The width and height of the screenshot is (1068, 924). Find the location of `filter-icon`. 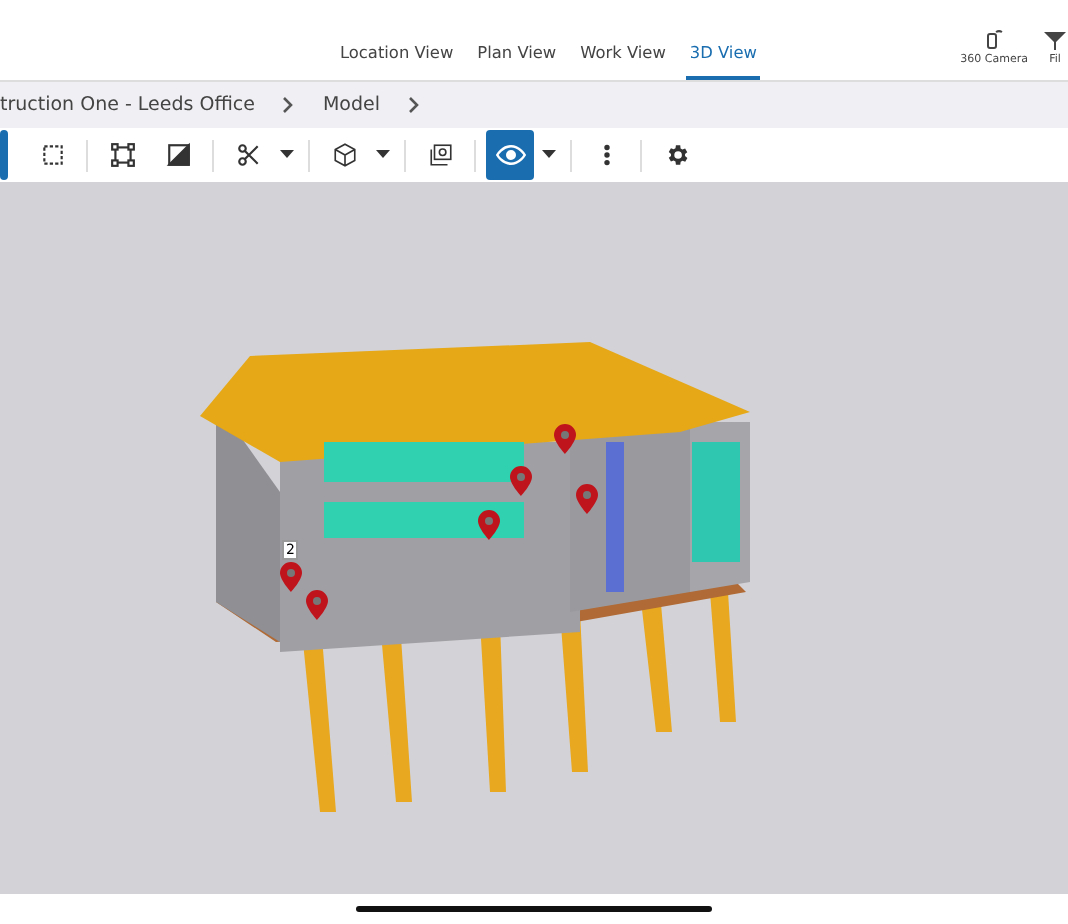

filter-icon is located at coordinates (1055, 39).